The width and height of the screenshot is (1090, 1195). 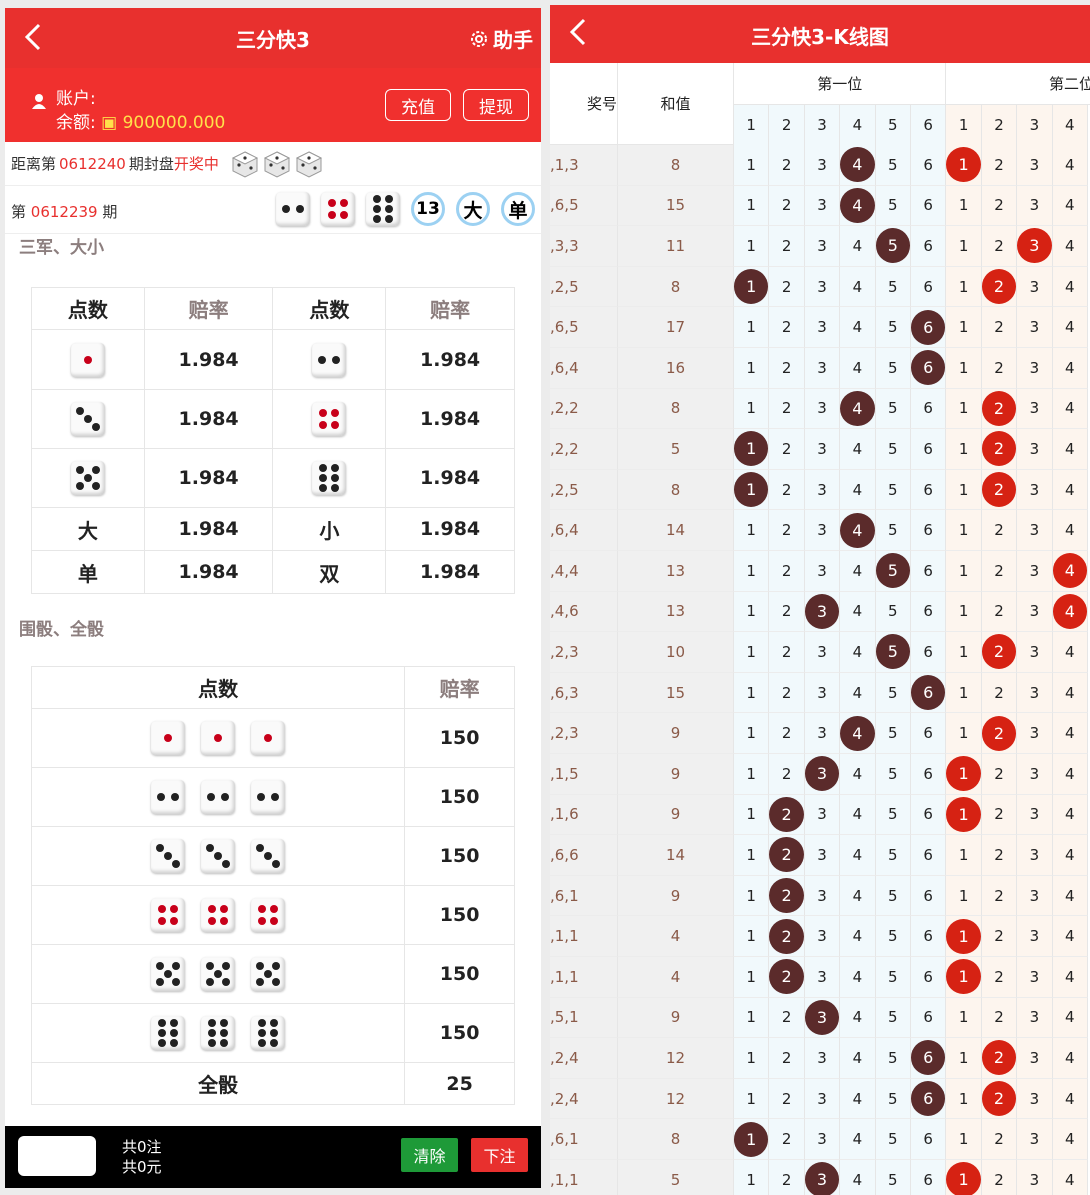 What do you see at coordinates (429, 1155) in the screenshot?
I see `clear-button: 清除` at bounding box center [429, 1155].